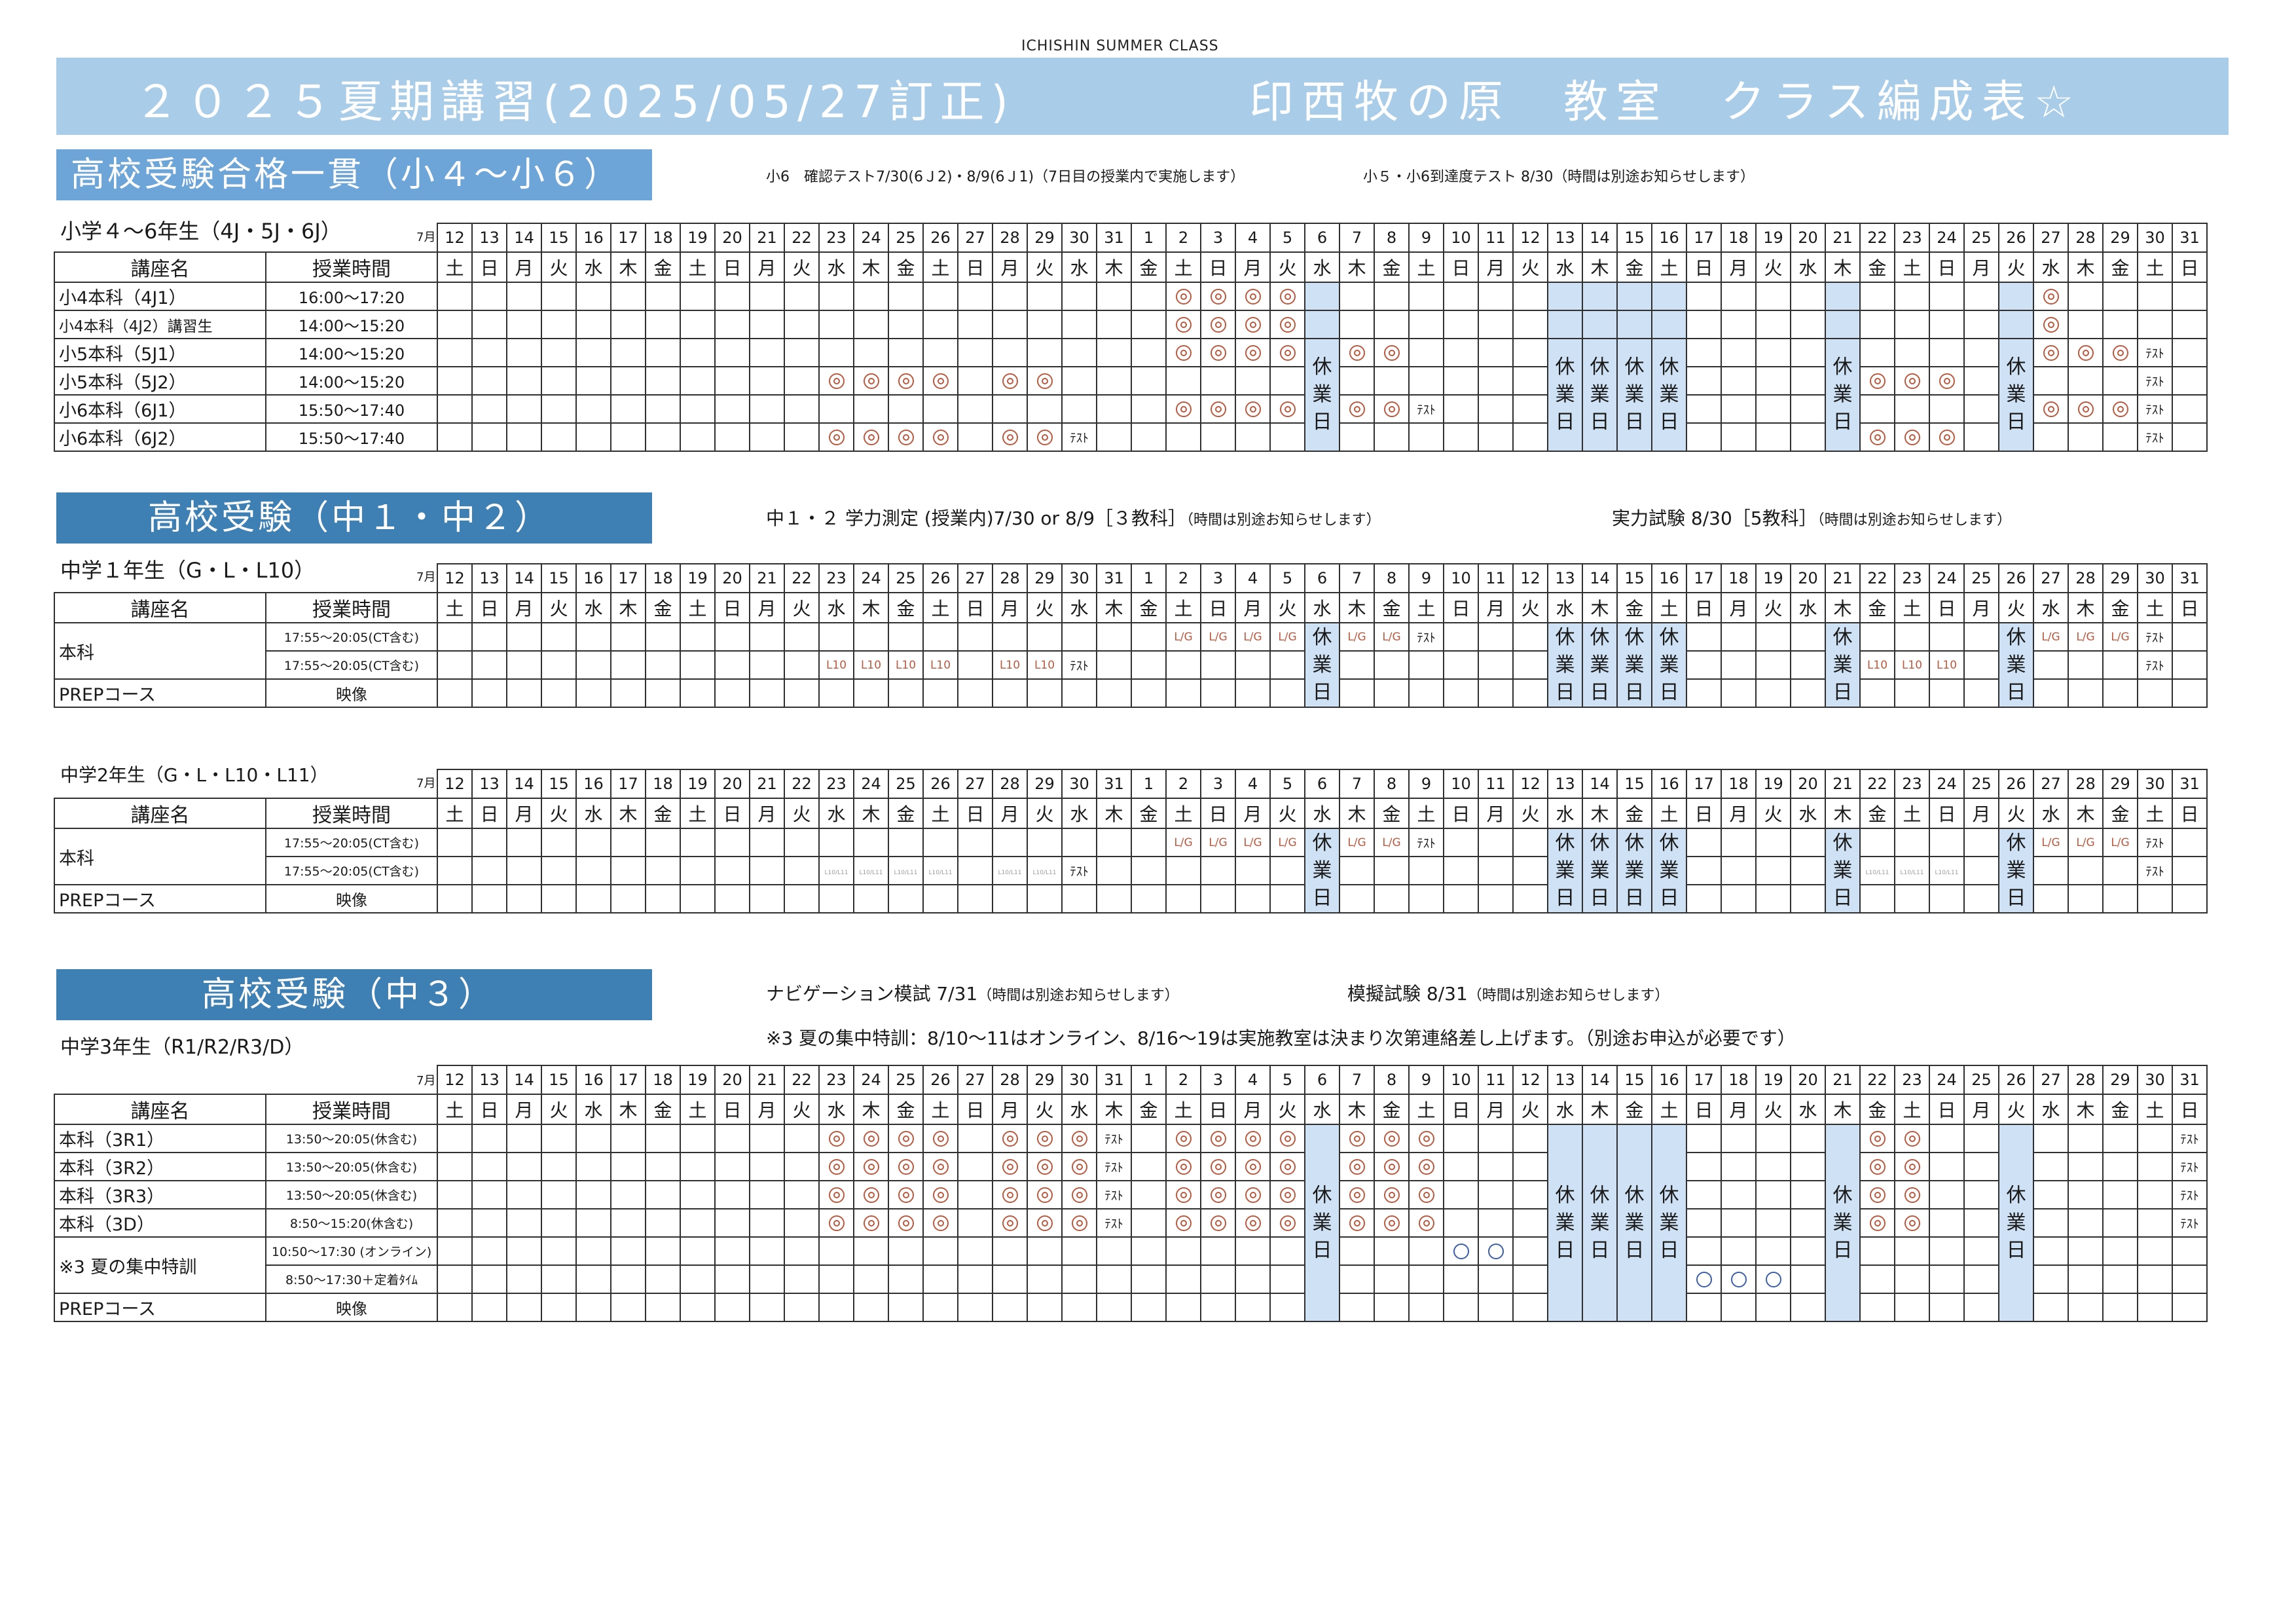 The height and width of the screenshot is (1624, 2296). What do you see at coordinates (1912, 665) in the screenshot?
I see `schedule-cell: L10` at bounding box center [1912, 665].